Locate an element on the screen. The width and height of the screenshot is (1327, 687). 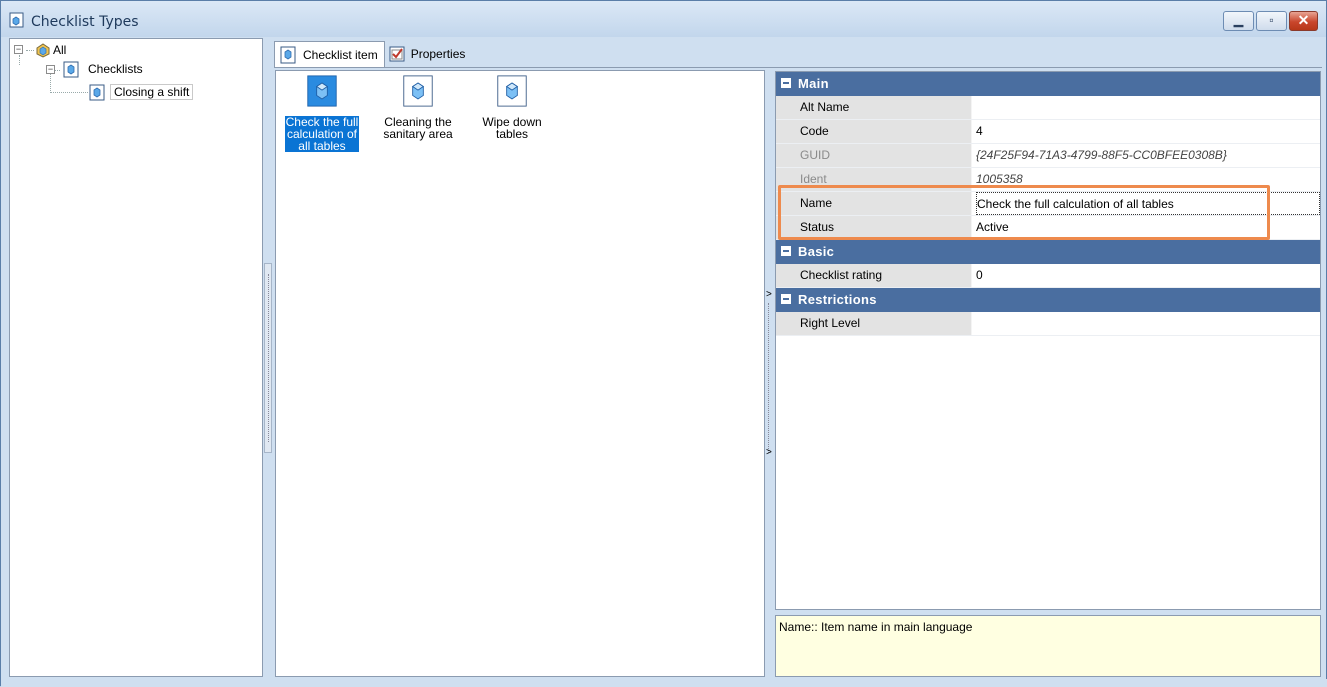
left-splitter is located at coordinates (268, 358).